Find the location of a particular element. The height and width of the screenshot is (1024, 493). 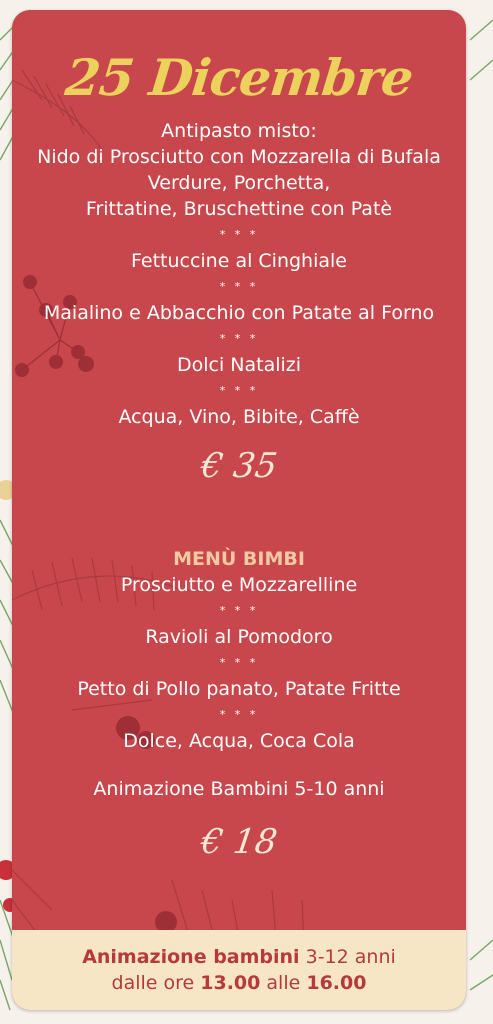

antipasto-heading: Antipasto misto: is located at coordinates (239, 131).